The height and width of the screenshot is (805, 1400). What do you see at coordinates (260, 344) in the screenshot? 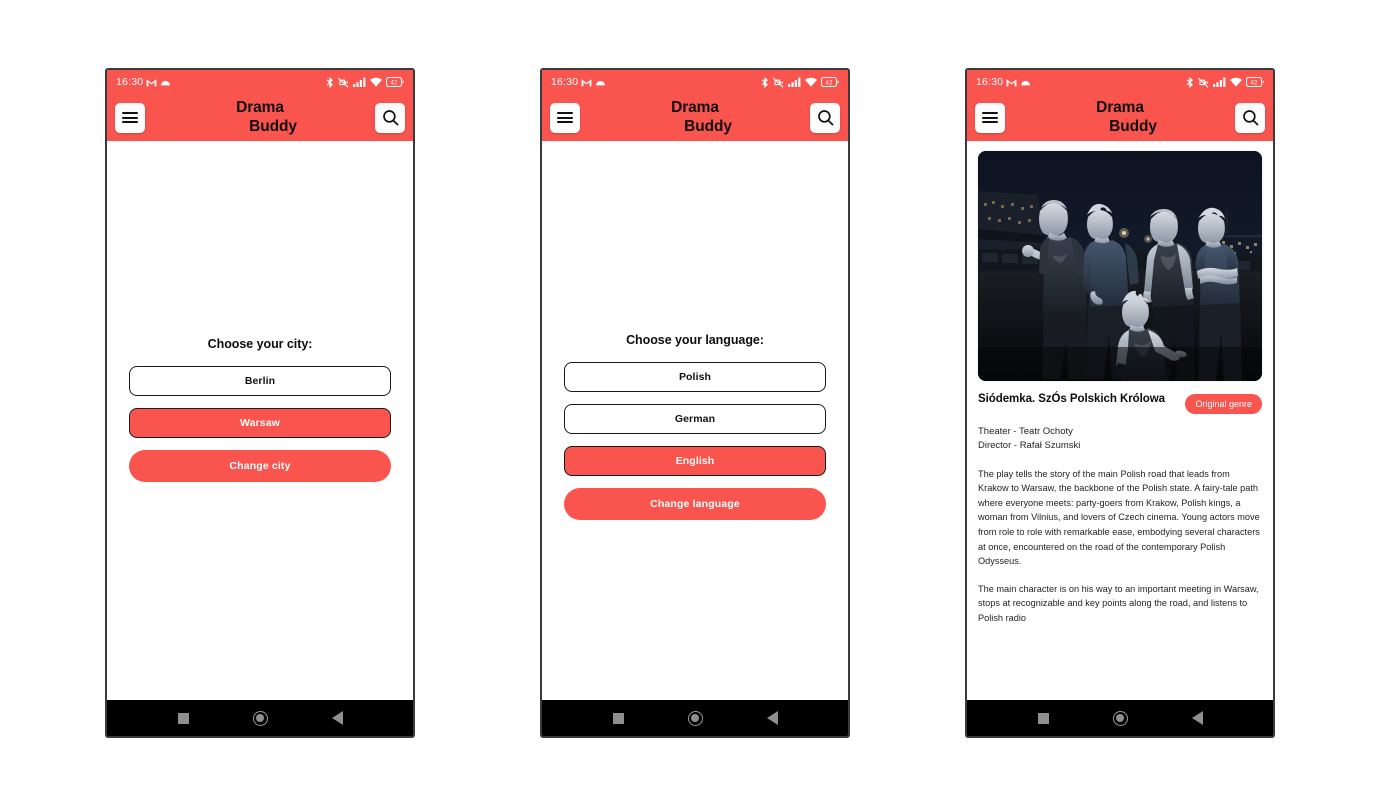
I see `city-chooser-prompt: Choose your city:` at bounding box center [260, 344].